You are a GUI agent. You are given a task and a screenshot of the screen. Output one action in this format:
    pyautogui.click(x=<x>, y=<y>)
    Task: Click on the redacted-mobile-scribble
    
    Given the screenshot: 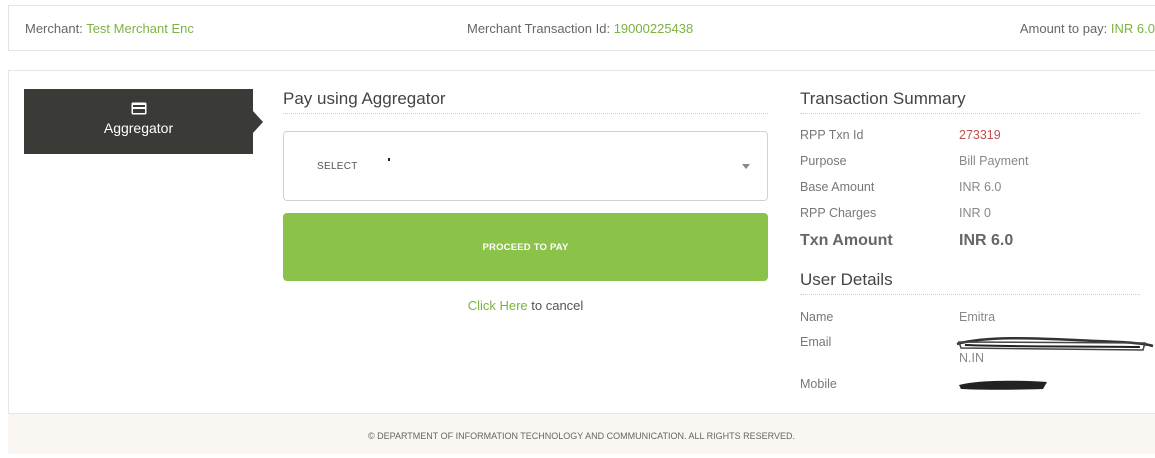 What is the action you would take?
    pyautogui.click(x=1003, y=385)
    